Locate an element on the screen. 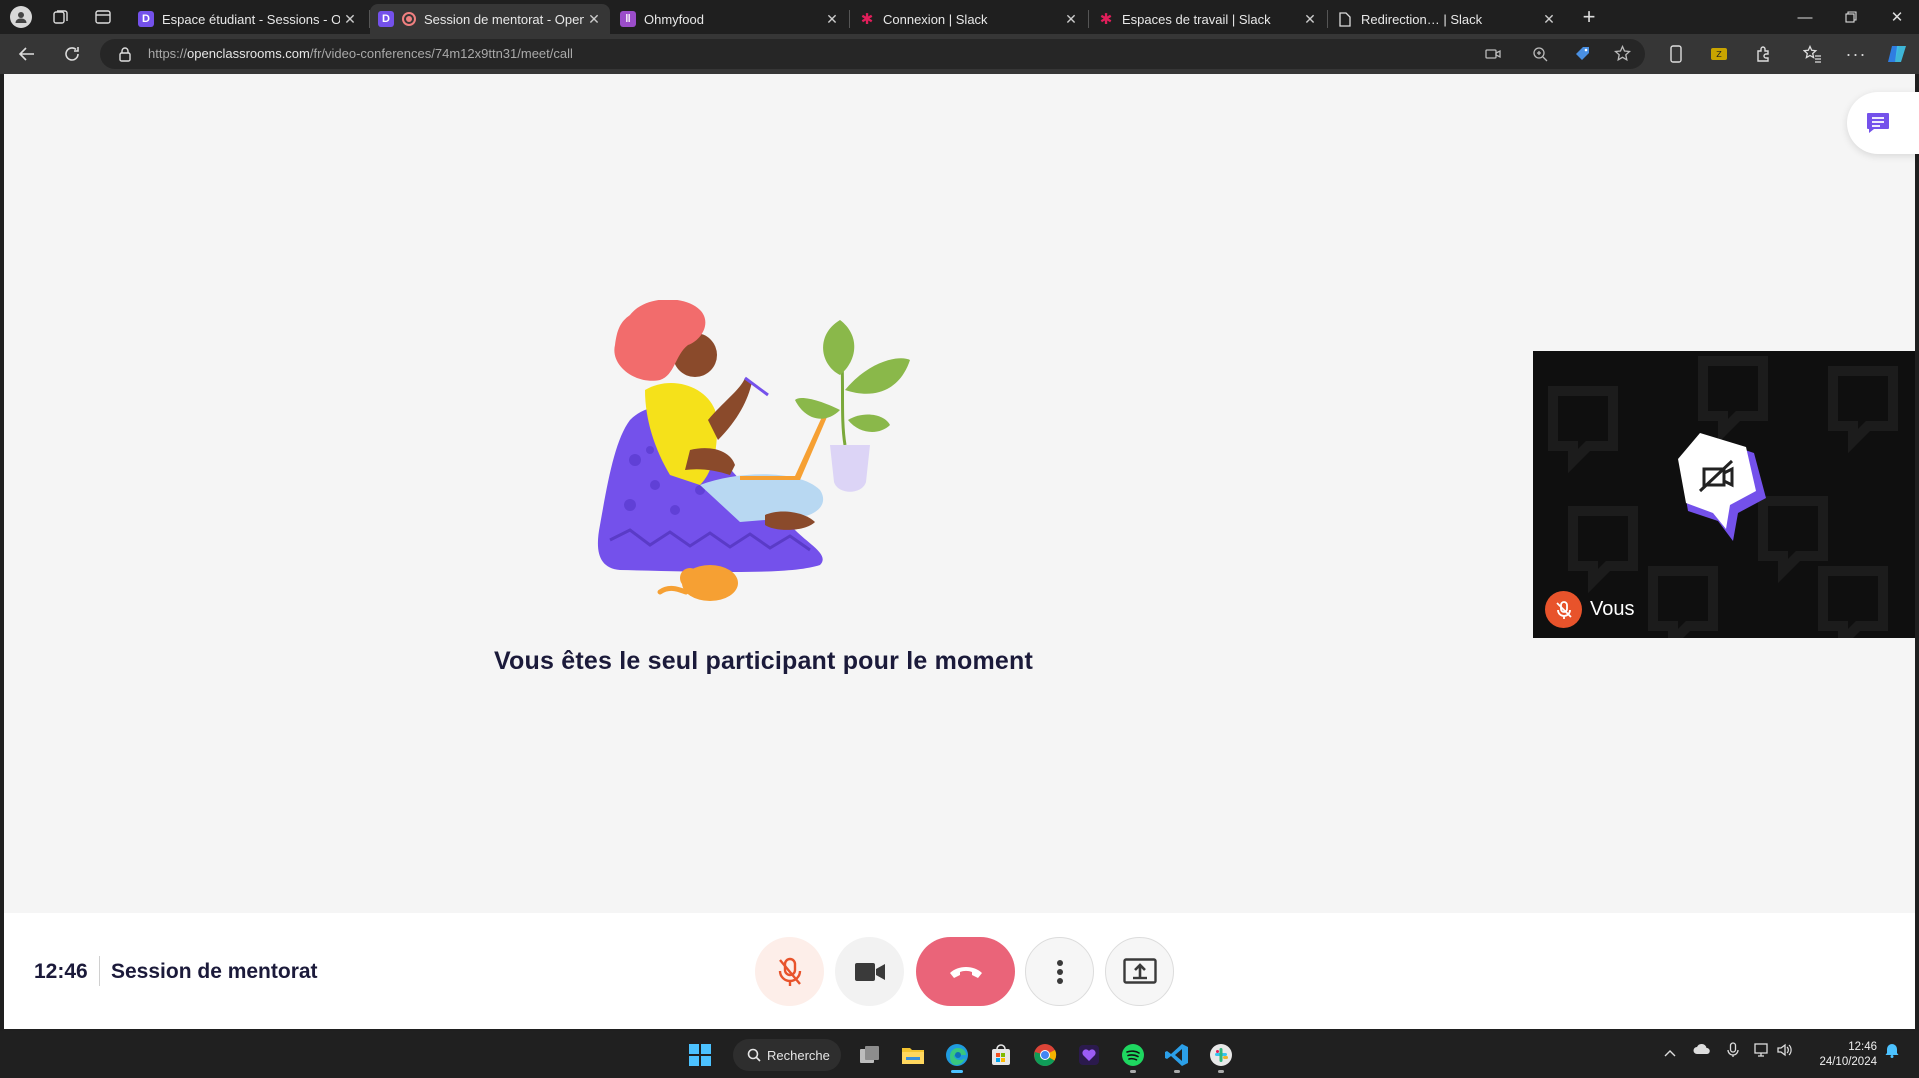 The width and height of the screenshot is (1919, 1078). self-name-label: Vous is located at coordinates (1612, 609).